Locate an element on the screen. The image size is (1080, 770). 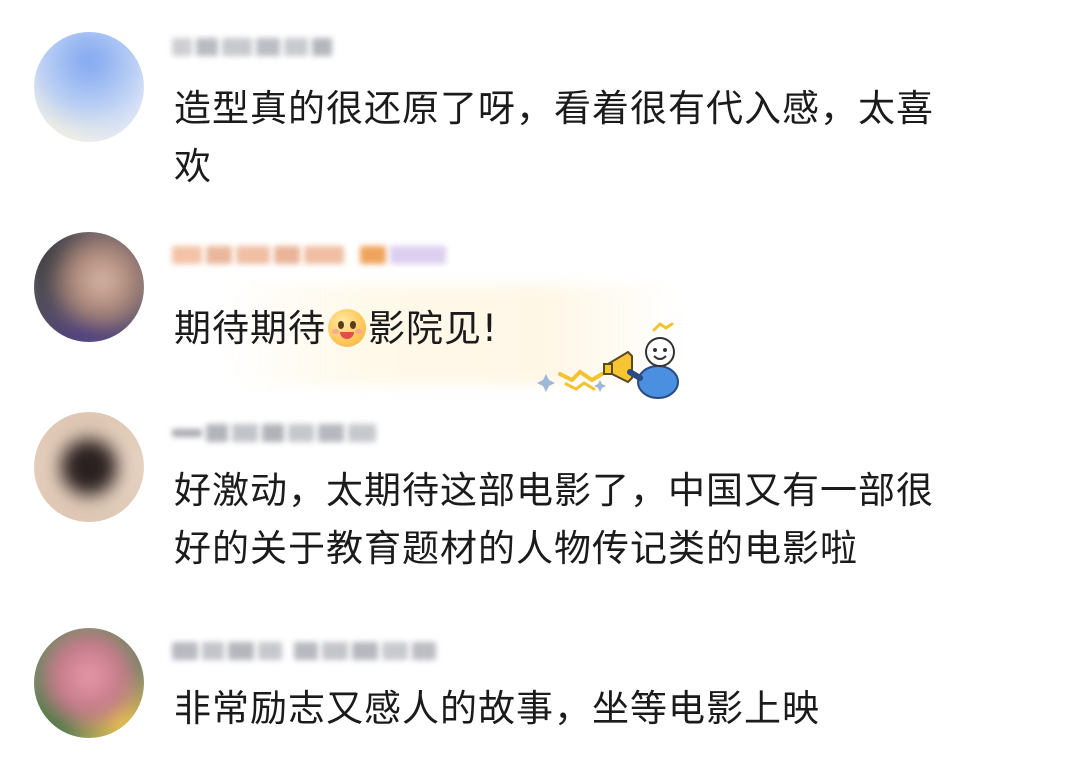
comment-text: 非常励志又感人的故事，坐等电影上映 is located at coordinates (604, 709).